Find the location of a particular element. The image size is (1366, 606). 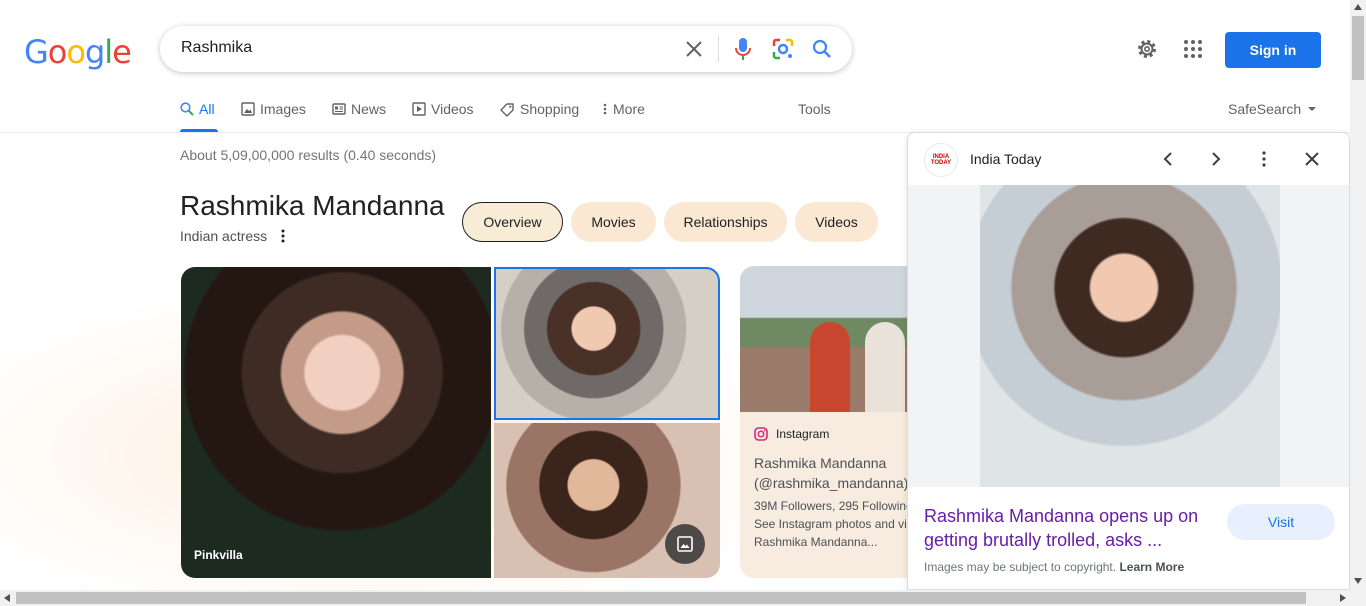

instagram-thumbnail is located at coordinates (830, 339).